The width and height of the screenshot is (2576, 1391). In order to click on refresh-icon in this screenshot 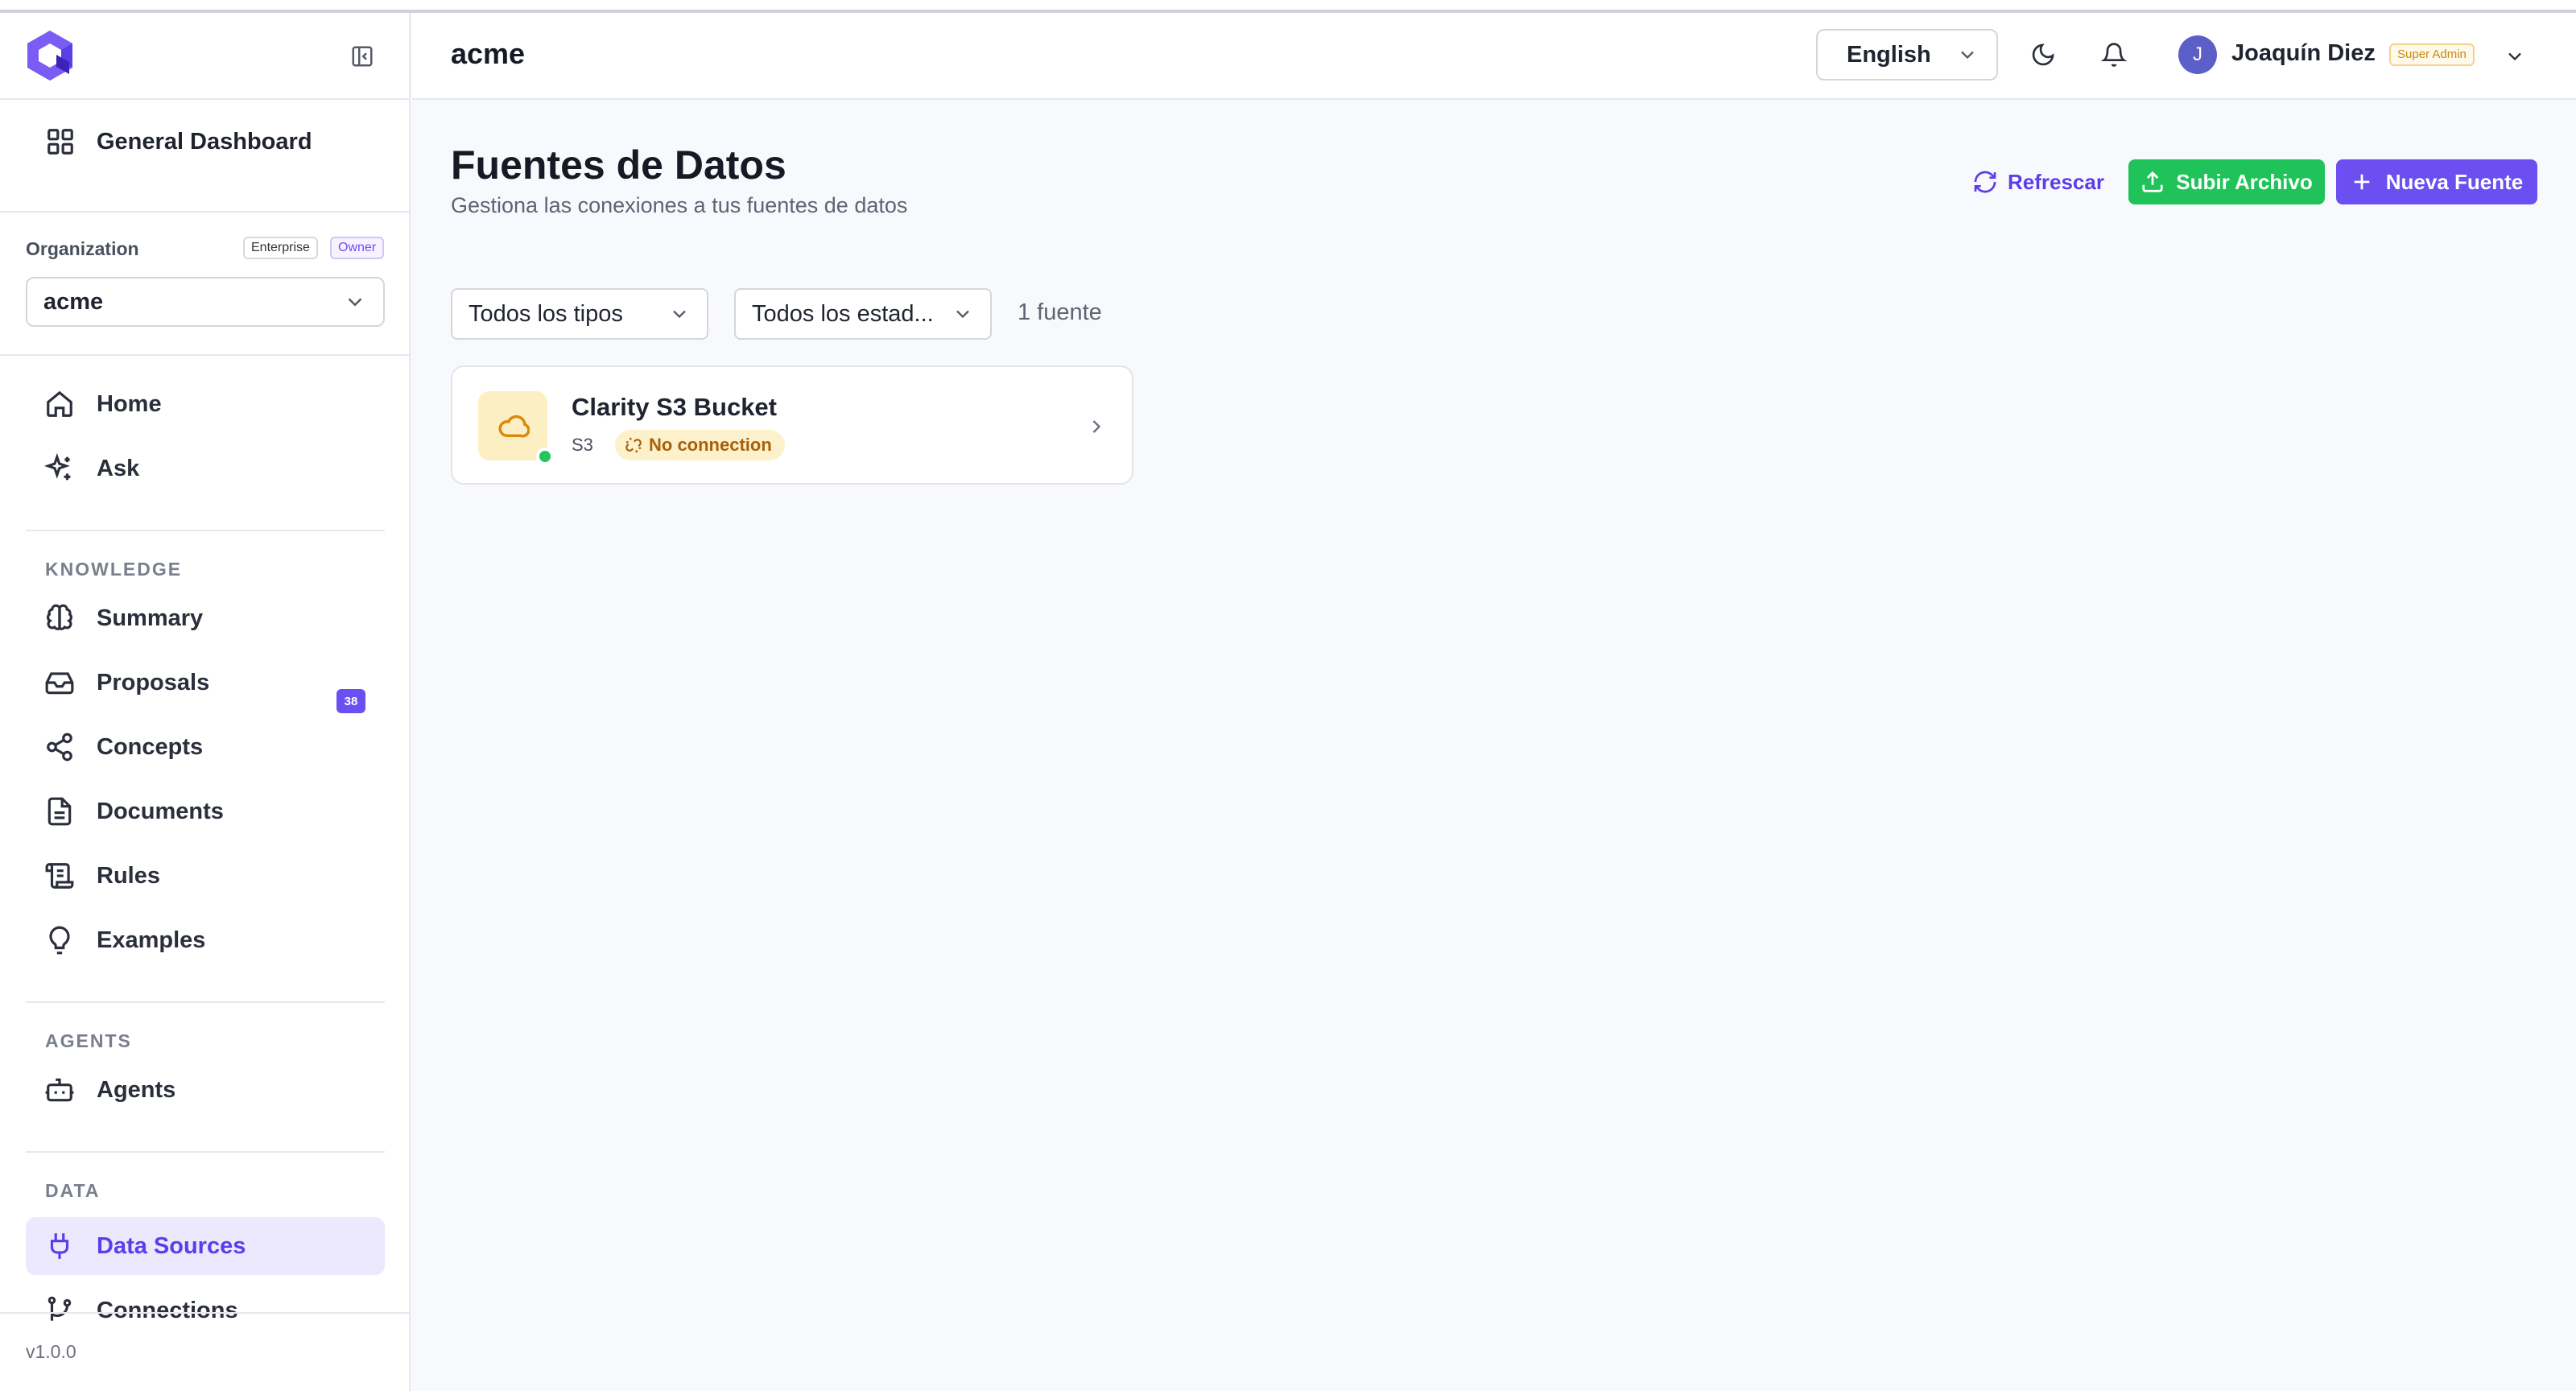, I will do `click(1985, 182)`.